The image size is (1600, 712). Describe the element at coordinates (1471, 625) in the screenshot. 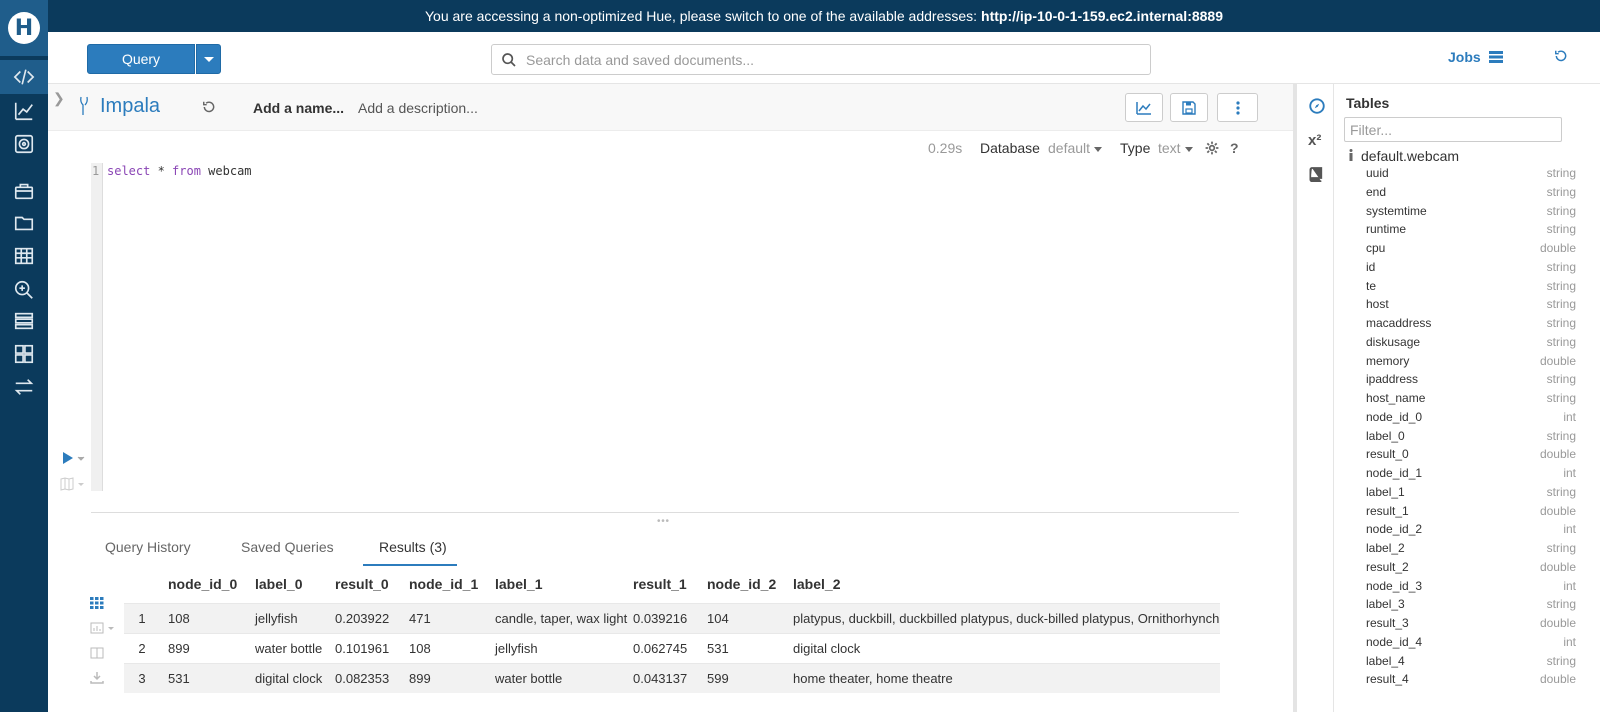

I see `column-item: result_3 double` at that location.